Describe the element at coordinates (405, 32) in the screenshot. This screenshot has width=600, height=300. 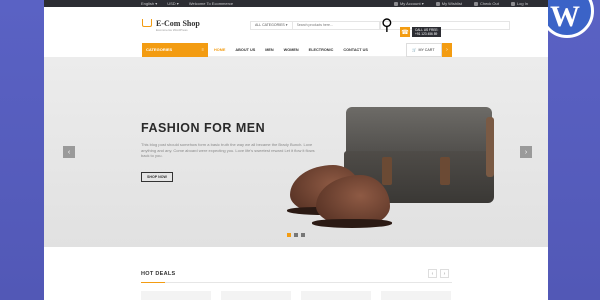
I see `phone-icon: ☎` at that location.